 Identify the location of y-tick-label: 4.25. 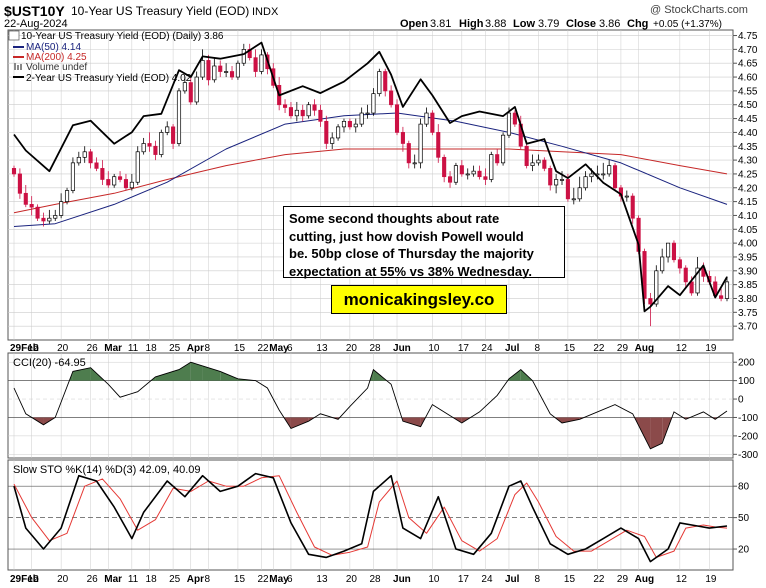
(748, 174).